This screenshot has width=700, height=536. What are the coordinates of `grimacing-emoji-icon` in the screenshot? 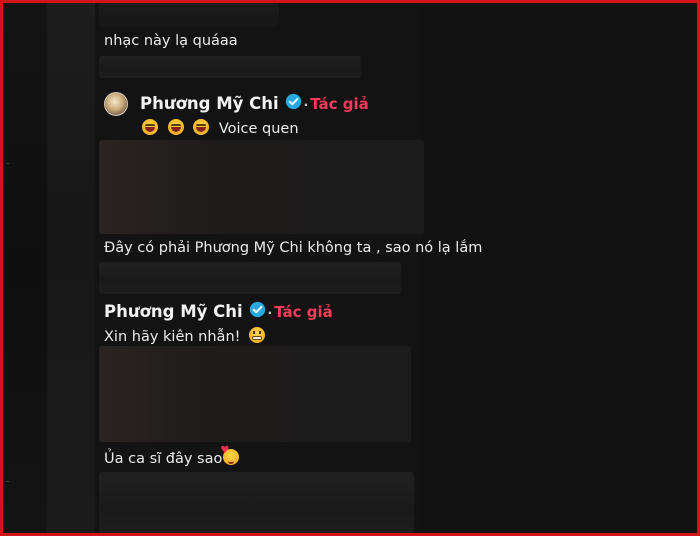 It's located at (257, 335).